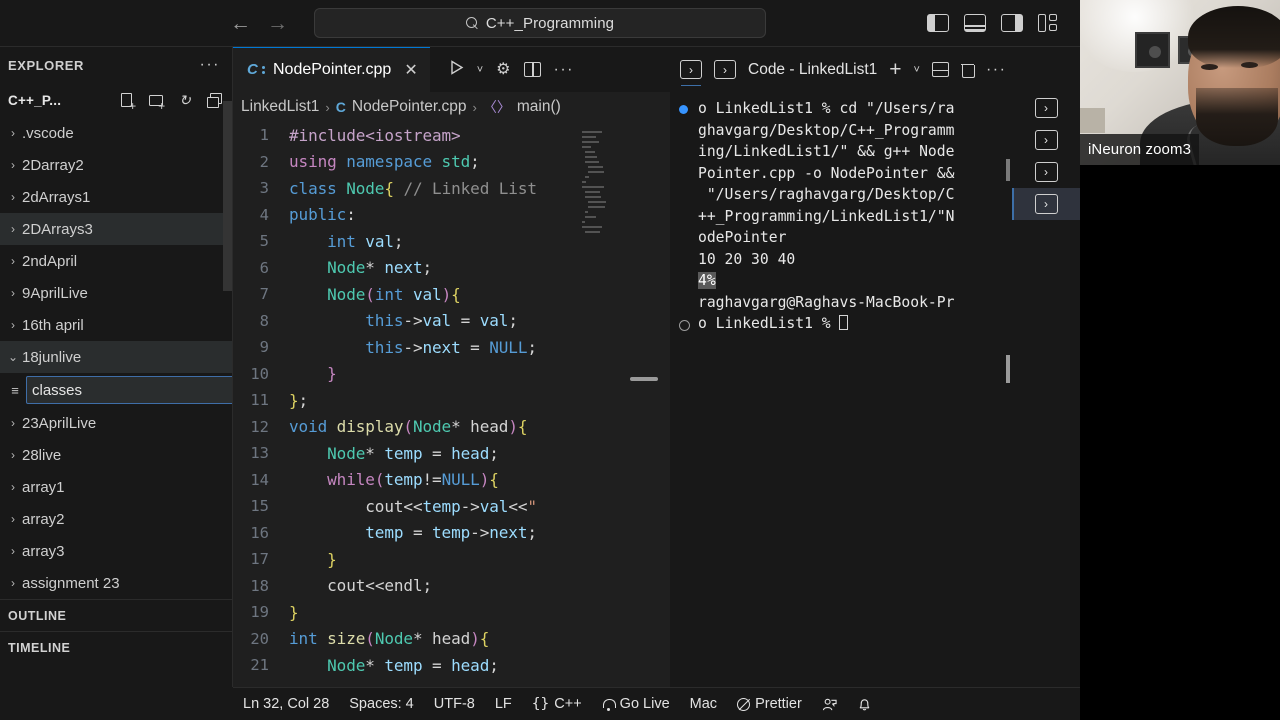  I want to click on sidebar-item-23aprillive: › 23AprilLive, so click(116, 423).